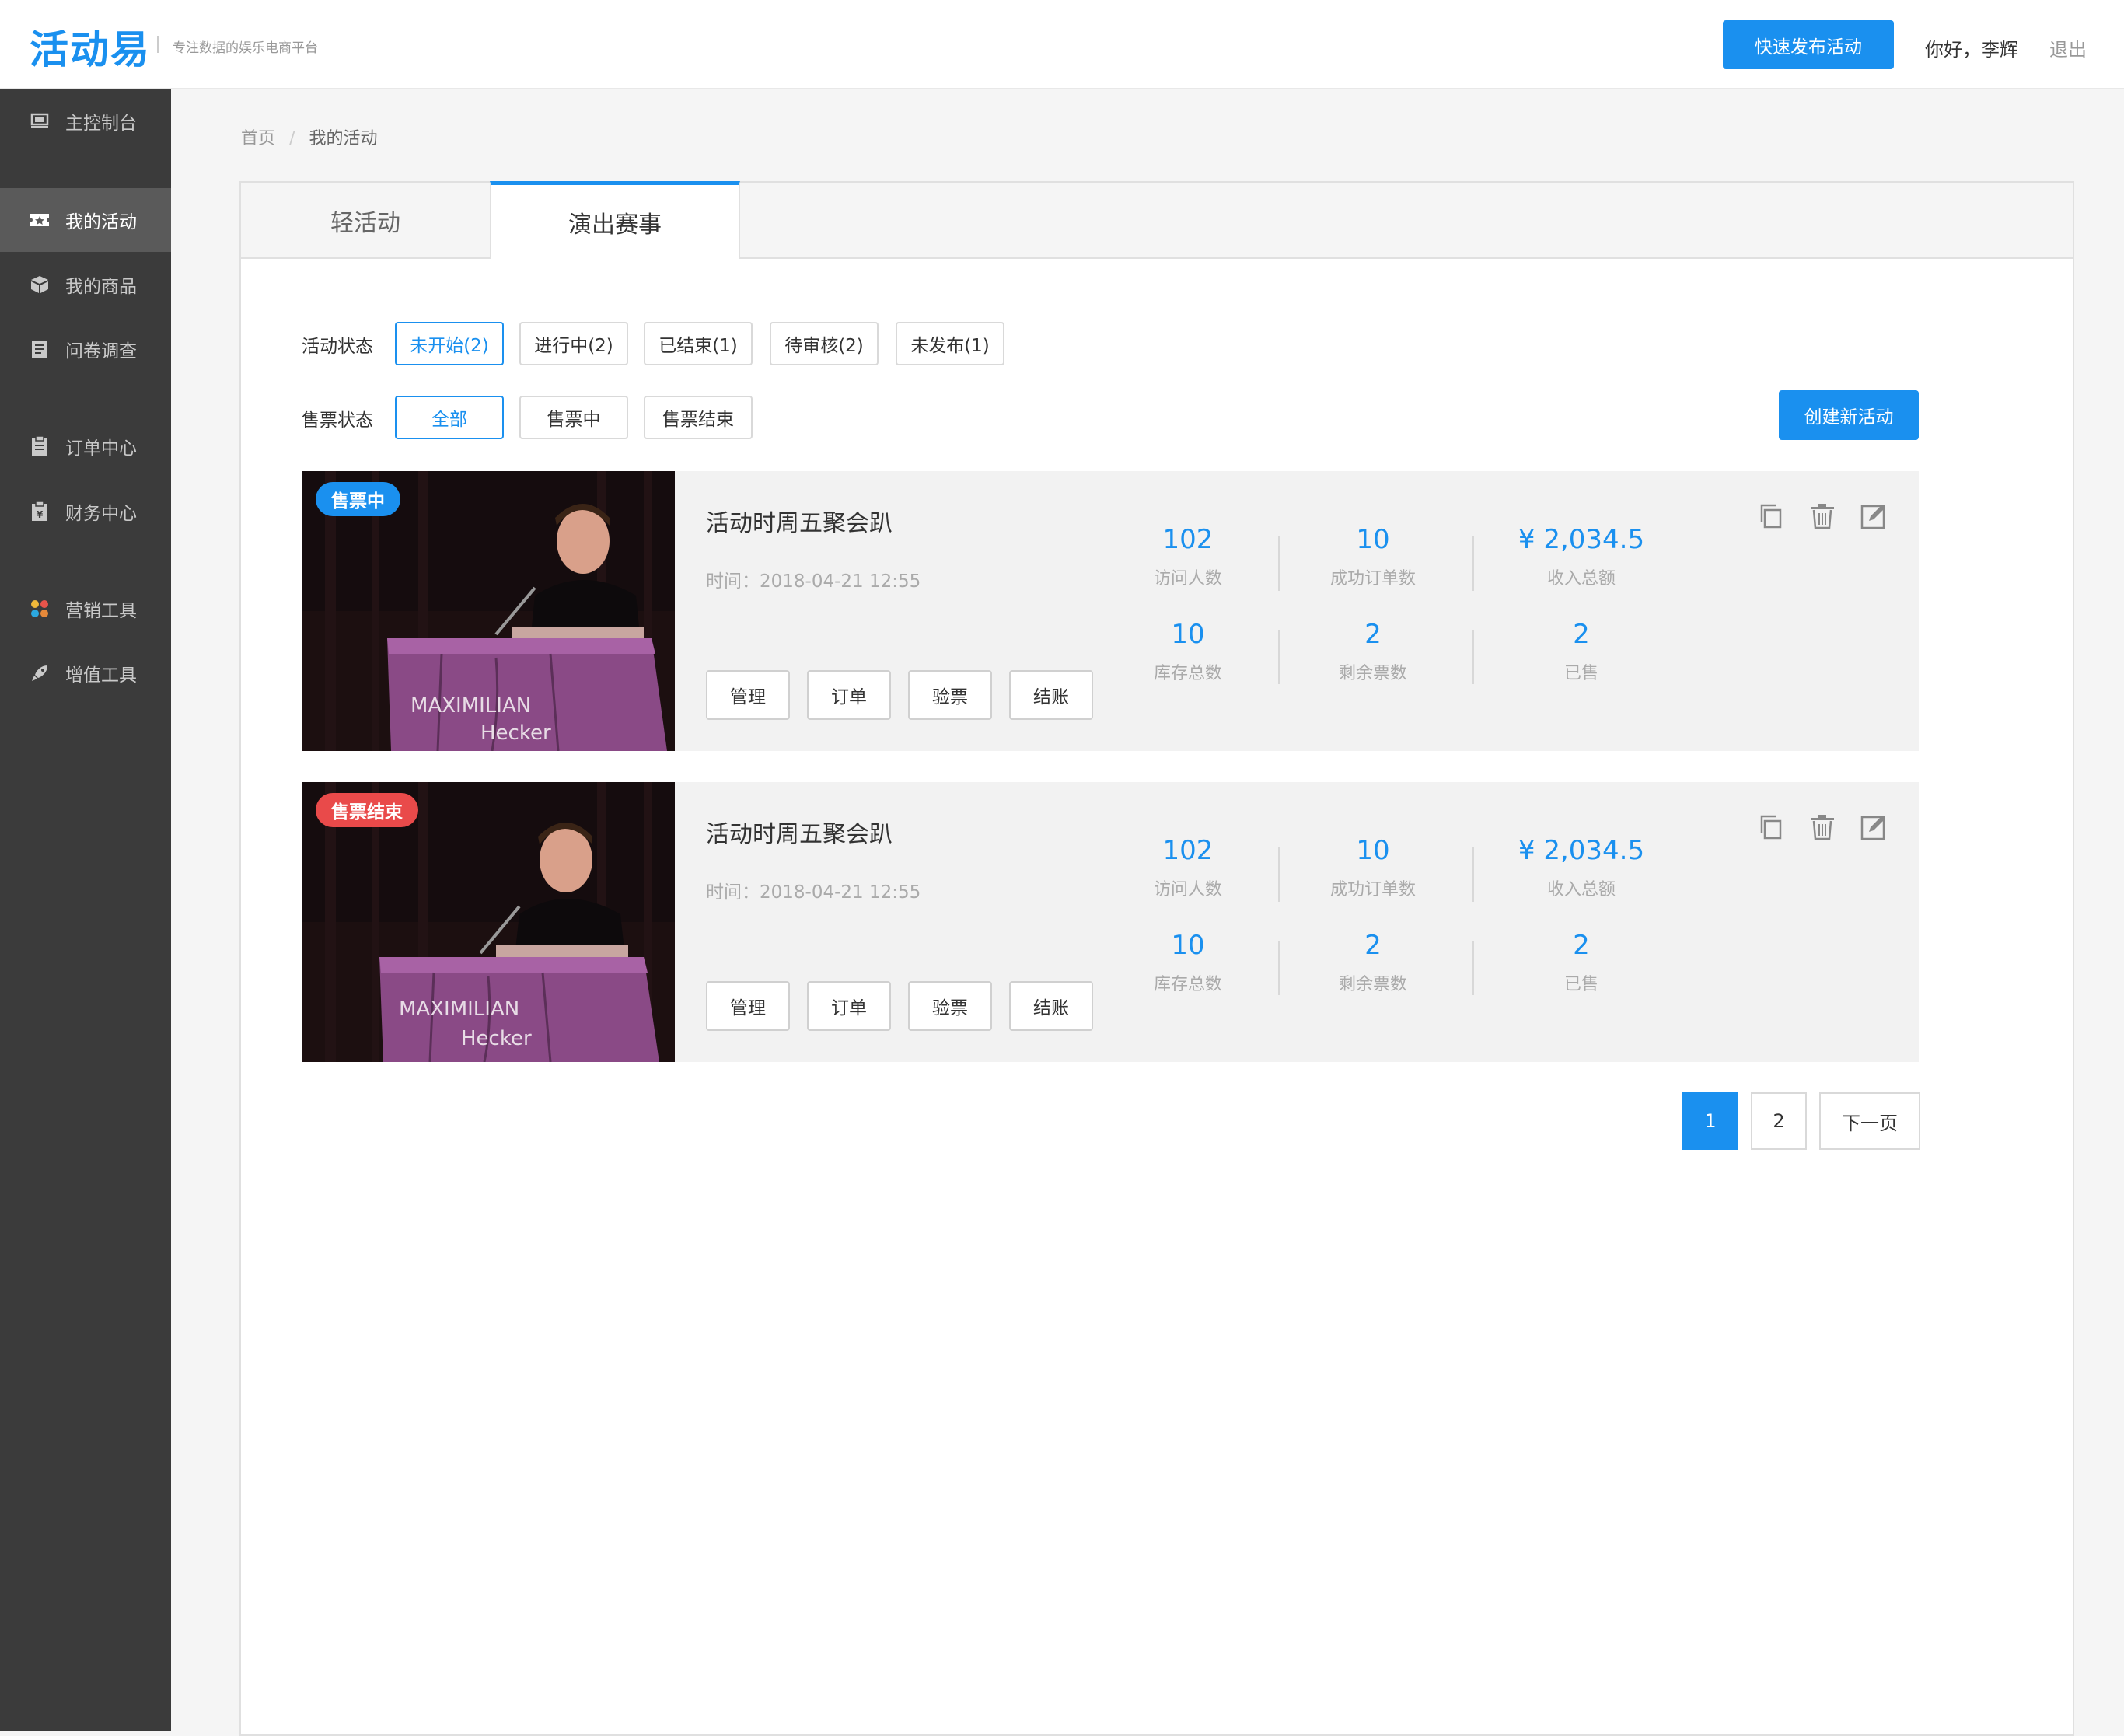 This screenshot has width=2124, height=1736. I want to click on event-thumbnail: MAXIMILIAN Hecker 售票结束, so click(488, 922).